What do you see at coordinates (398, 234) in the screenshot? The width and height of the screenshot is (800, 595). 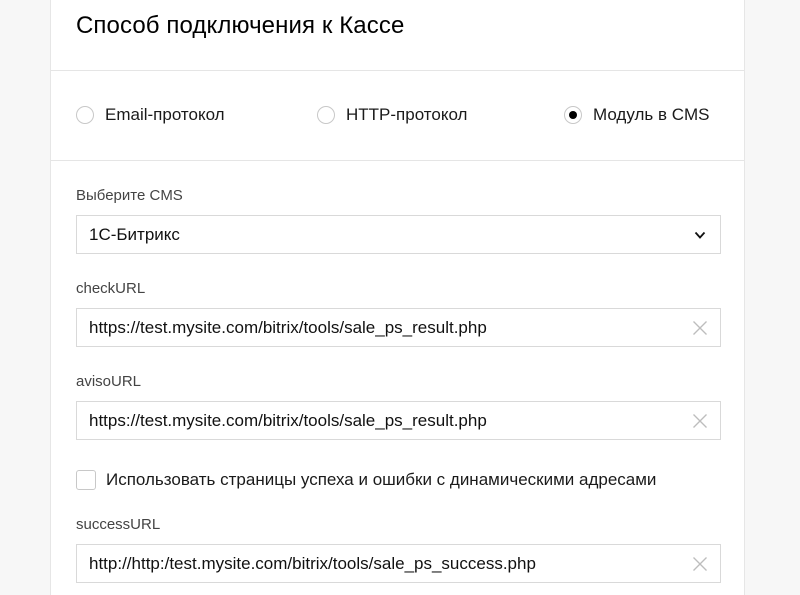 I see `cms-select: 1С-Битрикс` at bounding box center [398, 234].